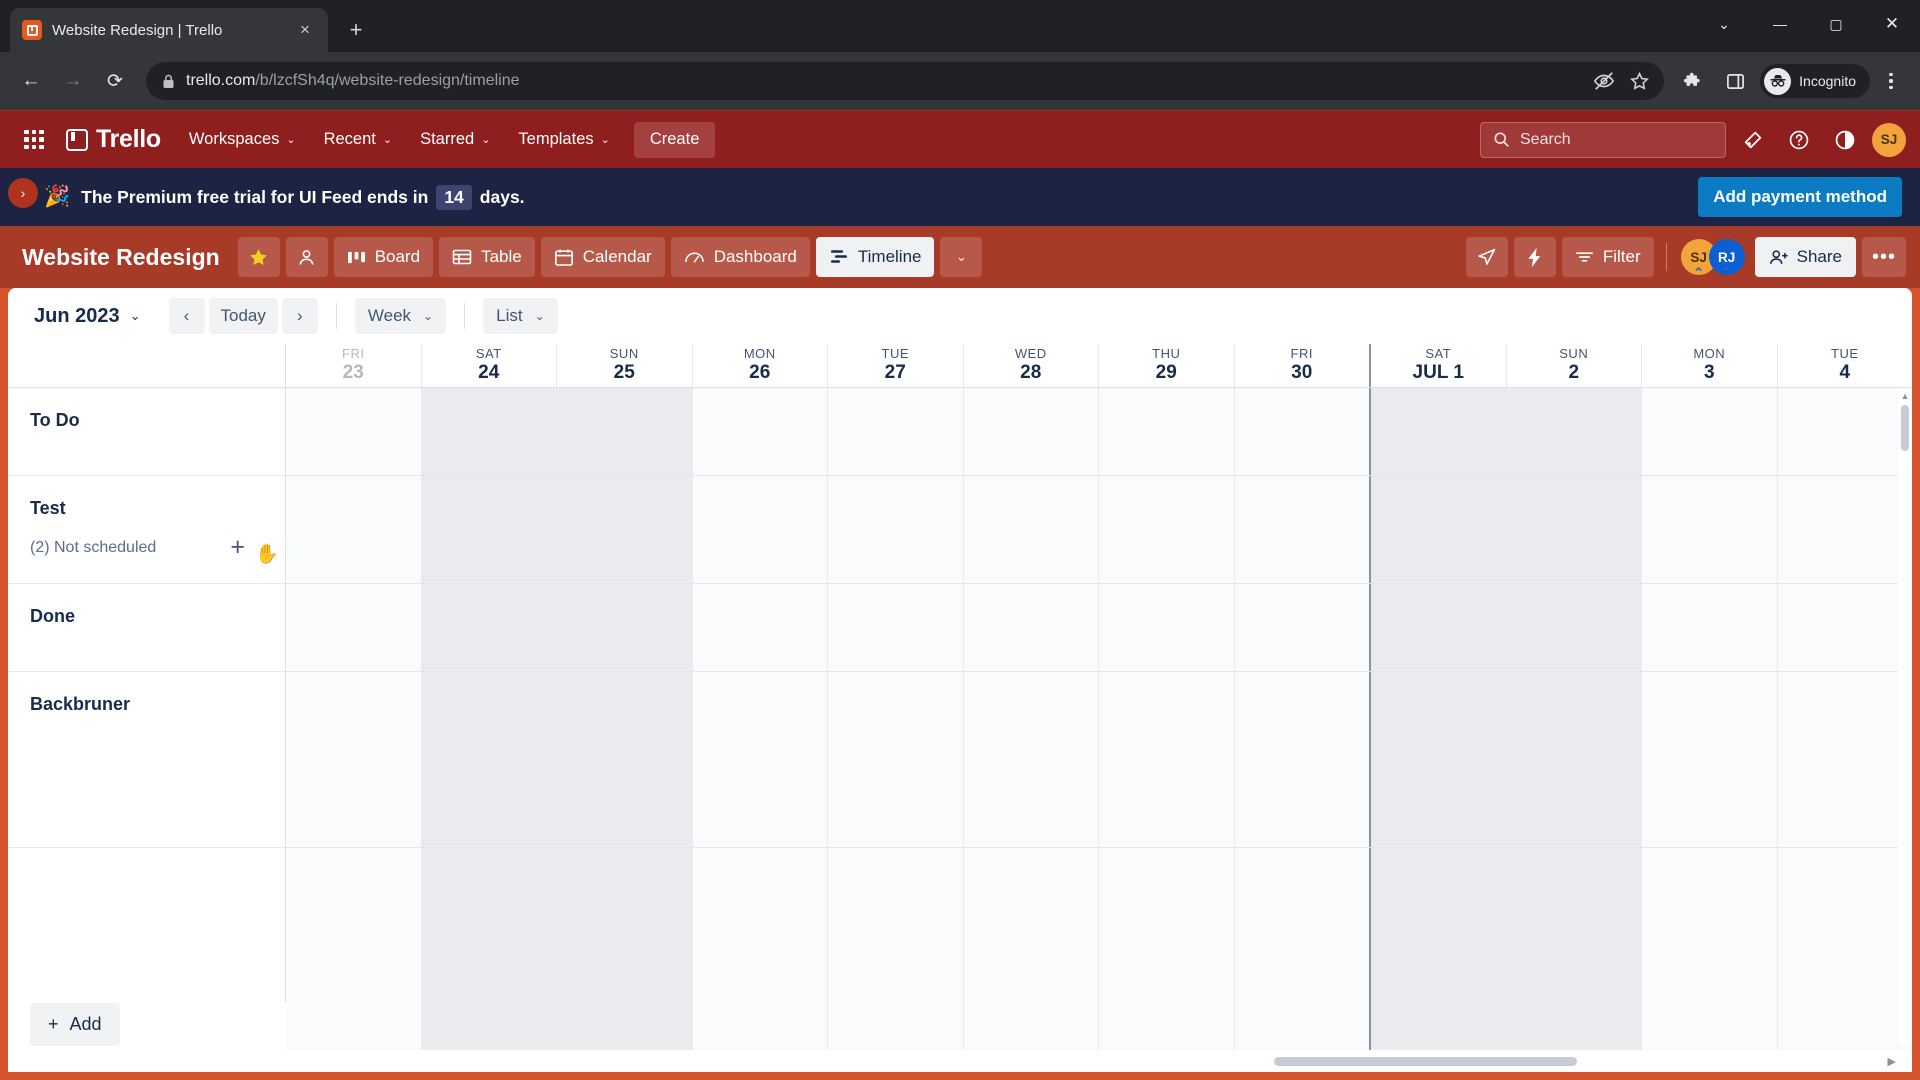 The height and width of the screenshot is (1080, 1920). Describe the element at coordinates (501, 256) in the screenshot. I see `view-tab-label: Table` at that location.